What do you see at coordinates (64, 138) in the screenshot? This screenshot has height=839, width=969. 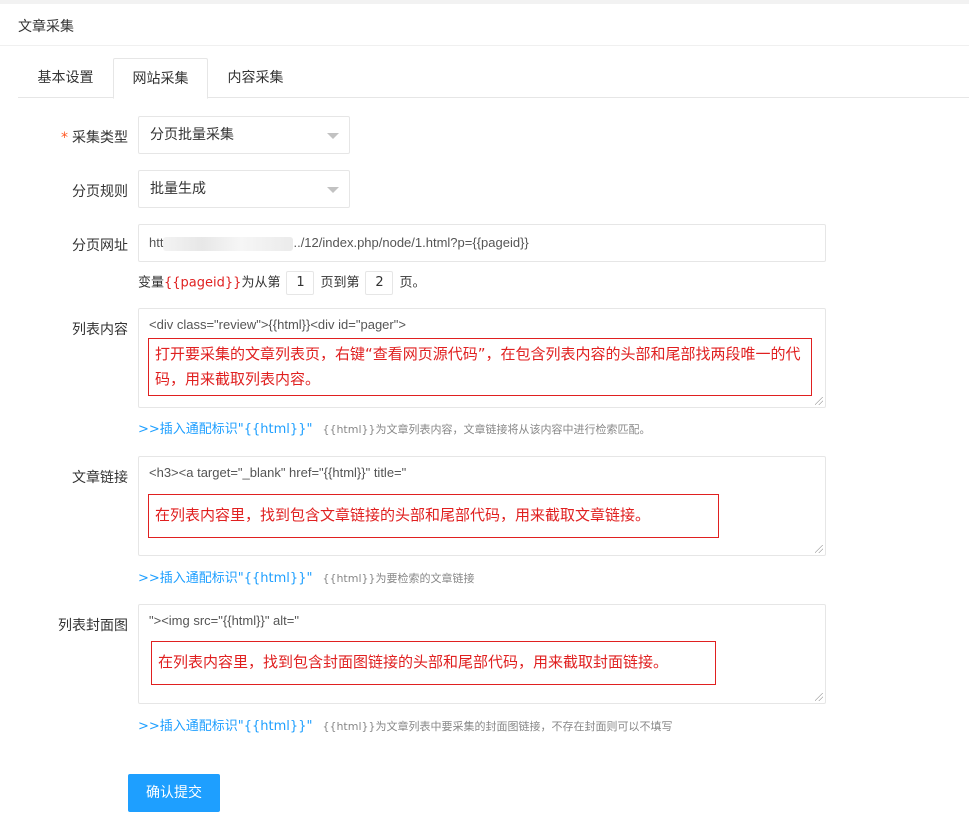 I see `required-mark: *` at bounding box center [64, 138].